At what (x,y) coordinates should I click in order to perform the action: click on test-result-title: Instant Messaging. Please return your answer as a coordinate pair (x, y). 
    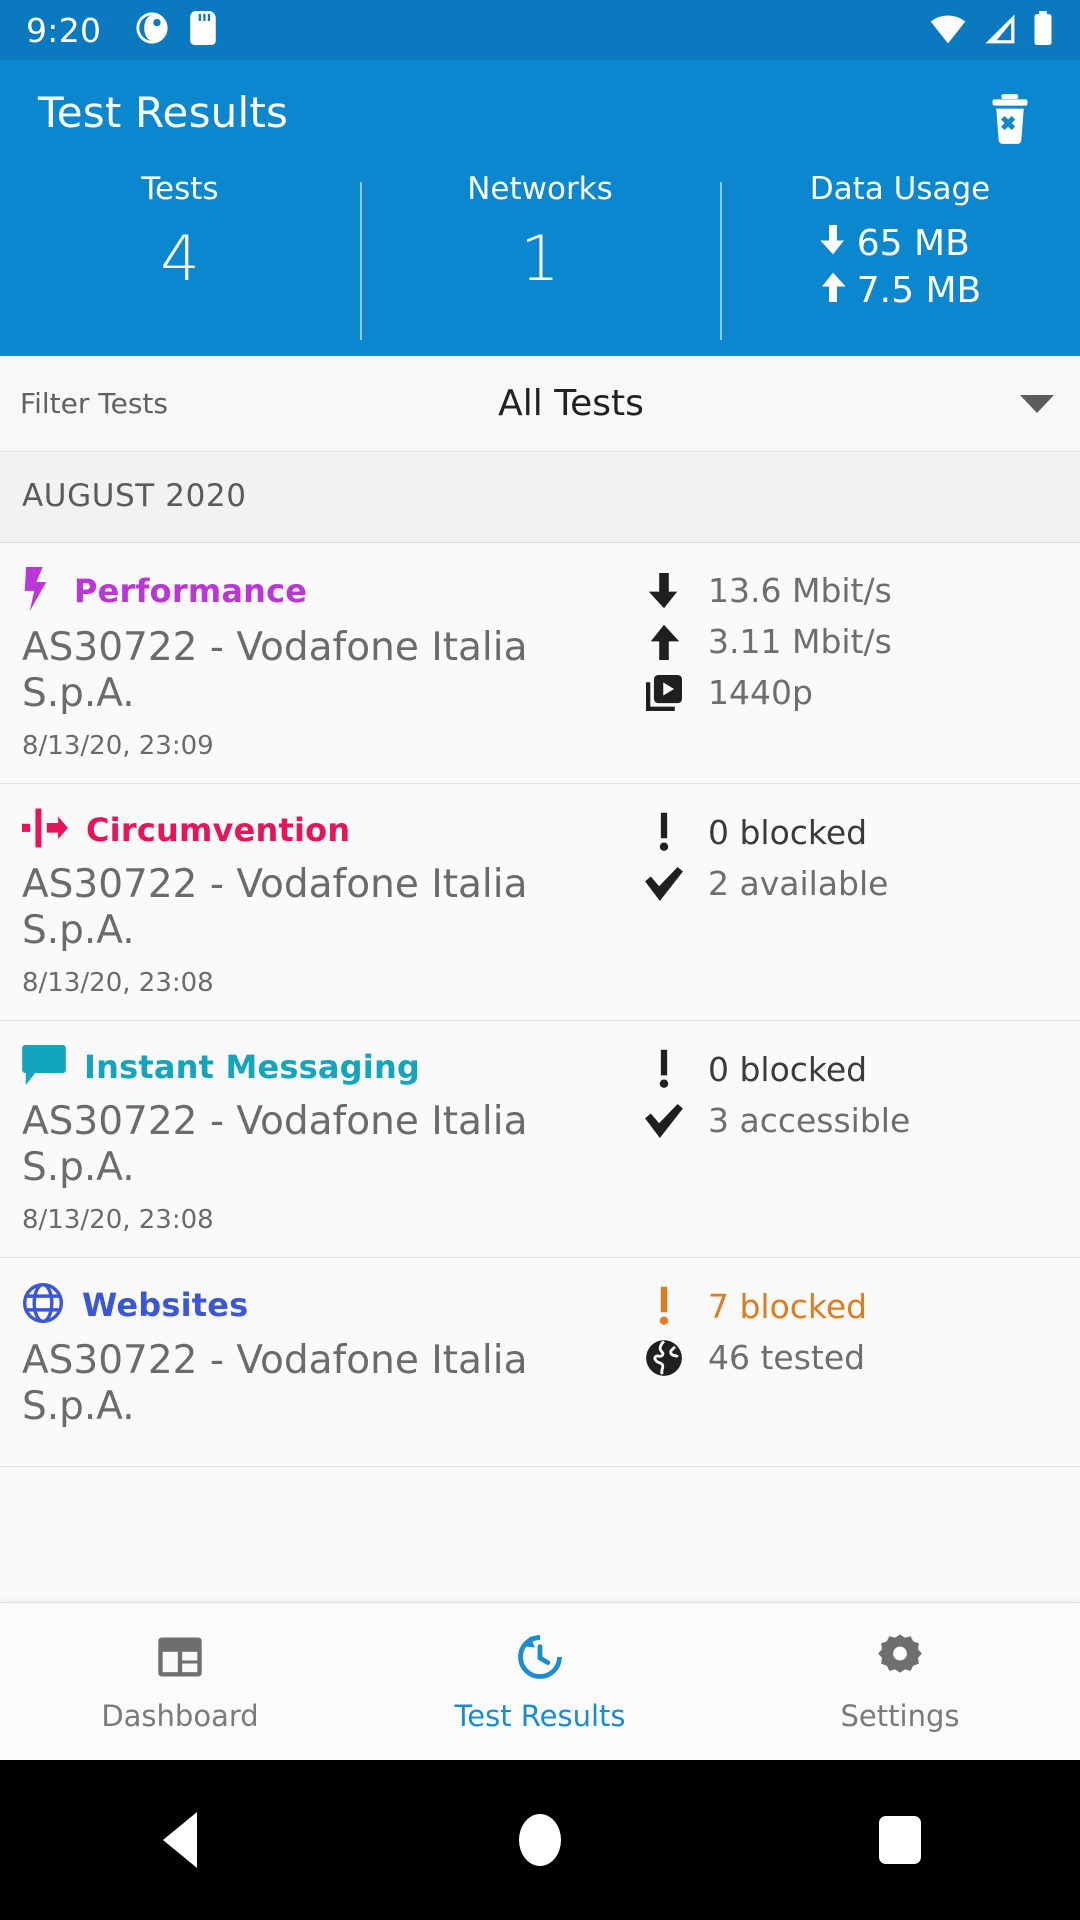
    Looking at the image, I should click on (252, 1067).